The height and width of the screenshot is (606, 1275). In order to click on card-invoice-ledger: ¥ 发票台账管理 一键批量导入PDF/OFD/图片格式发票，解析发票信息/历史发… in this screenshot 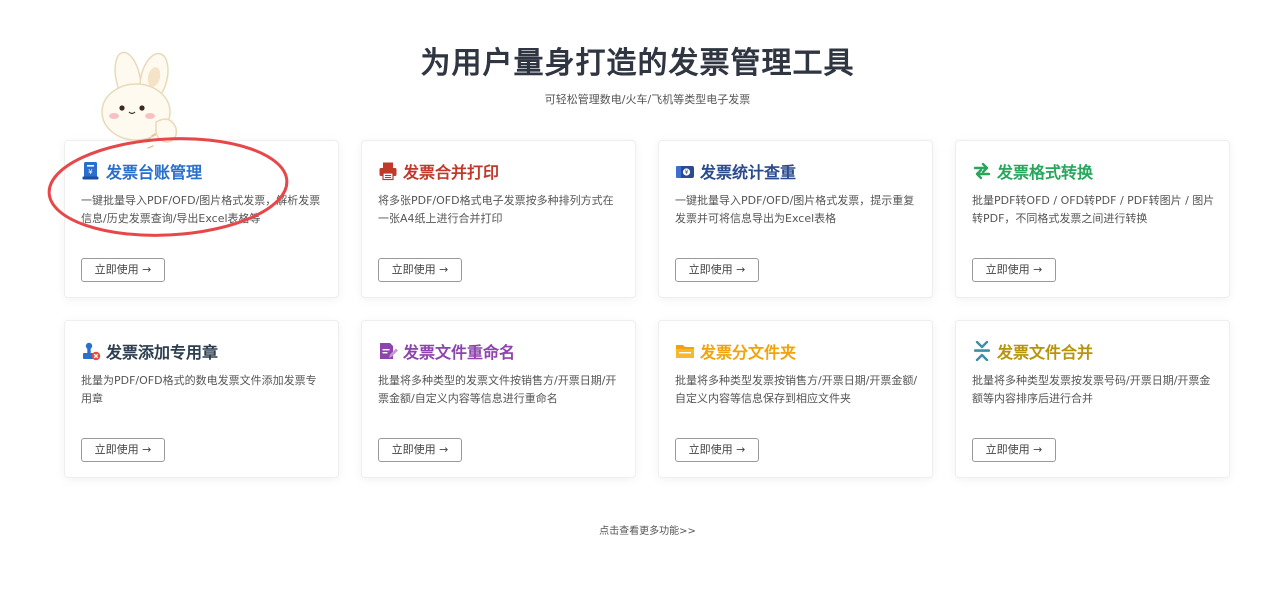, I will do `click(201, 219)`.